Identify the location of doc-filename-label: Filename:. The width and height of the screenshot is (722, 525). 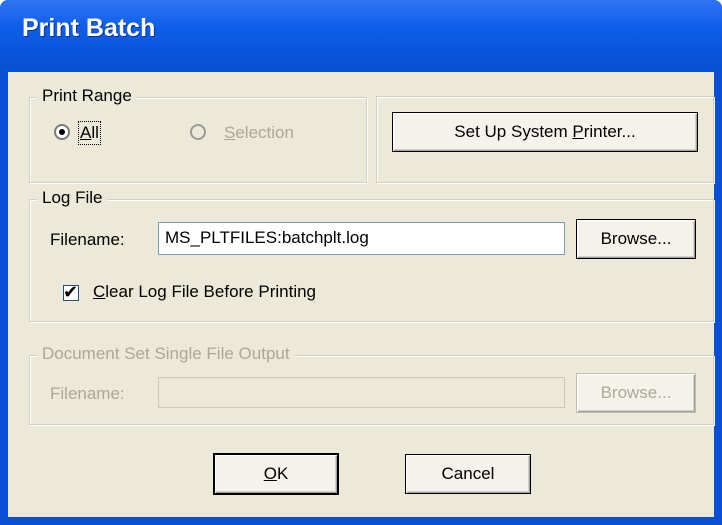
(87, 393).